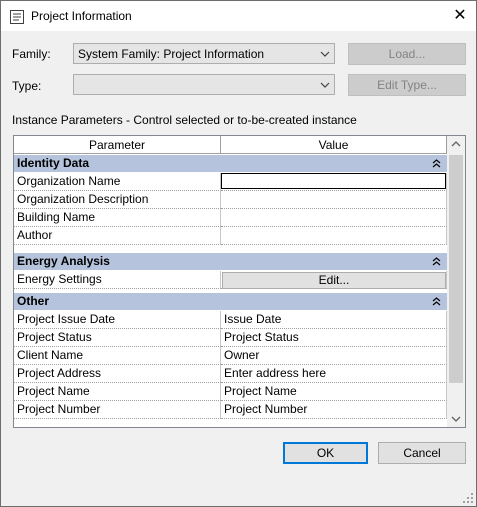 This screenshot has width=477, height=507. Describe the element at coordinates (334, 374) in the screenshot. I see `value-project-address: Enter address here` at that location.